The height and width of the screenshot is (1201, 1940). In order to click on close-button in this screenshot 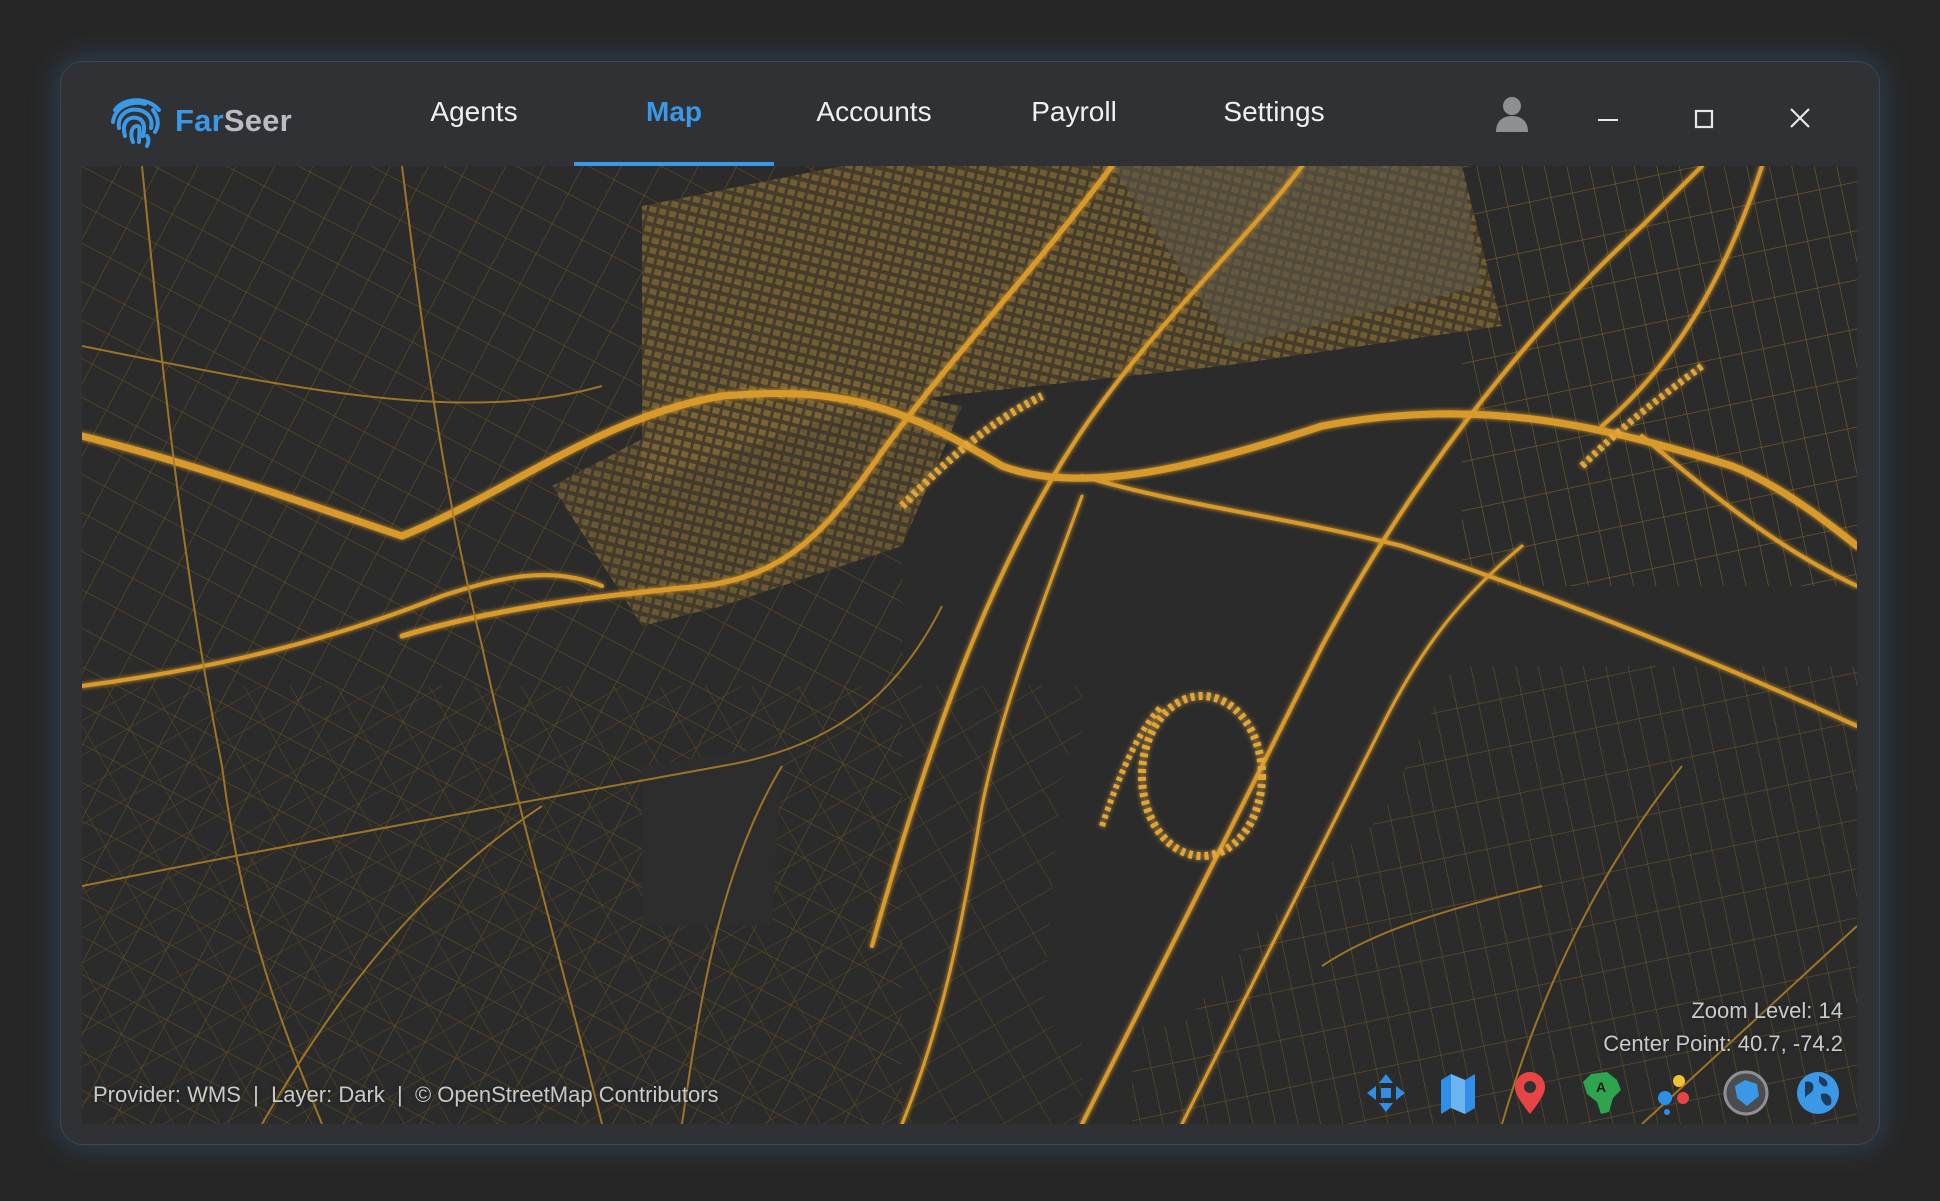, I will do `click(1800, 118)`.